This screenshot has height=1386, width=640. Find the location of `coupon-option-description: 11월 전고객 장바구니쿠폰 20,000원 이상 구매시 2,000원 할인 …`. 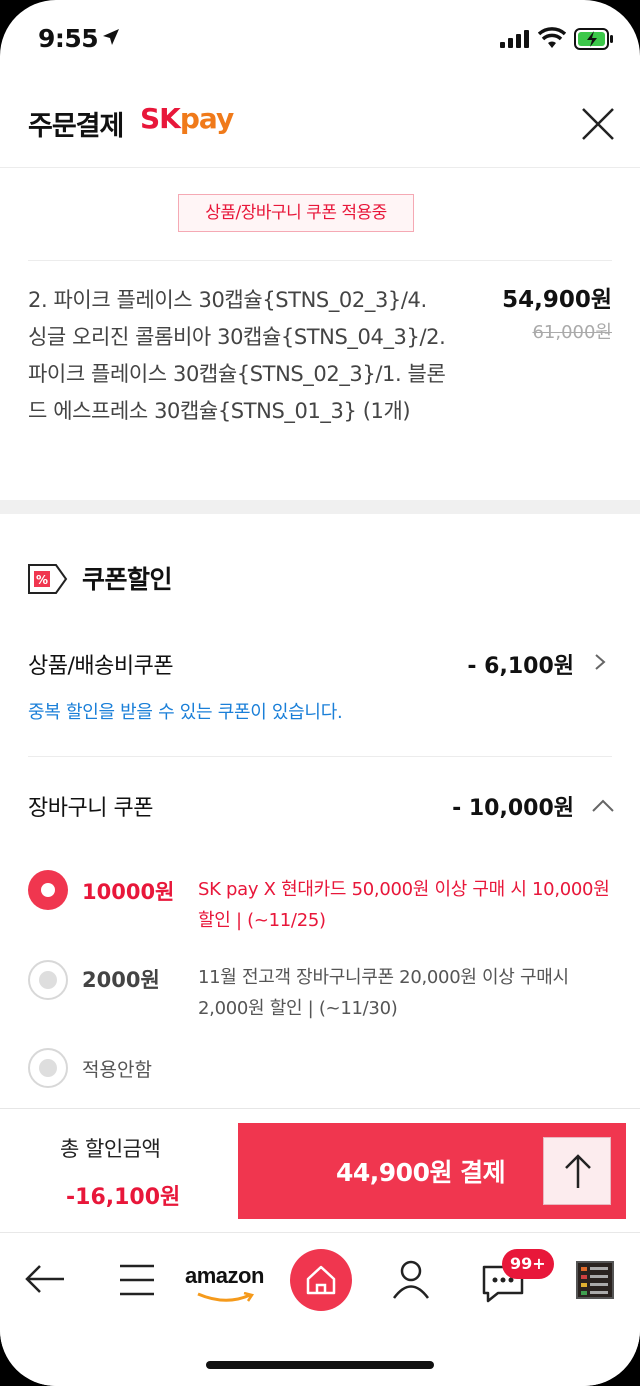

coupon-option-description: 11월 전고객 장바구니쿠폰 20,000원 이상 구매시 2,000원 할인 … is located at coordinates (383, 993).